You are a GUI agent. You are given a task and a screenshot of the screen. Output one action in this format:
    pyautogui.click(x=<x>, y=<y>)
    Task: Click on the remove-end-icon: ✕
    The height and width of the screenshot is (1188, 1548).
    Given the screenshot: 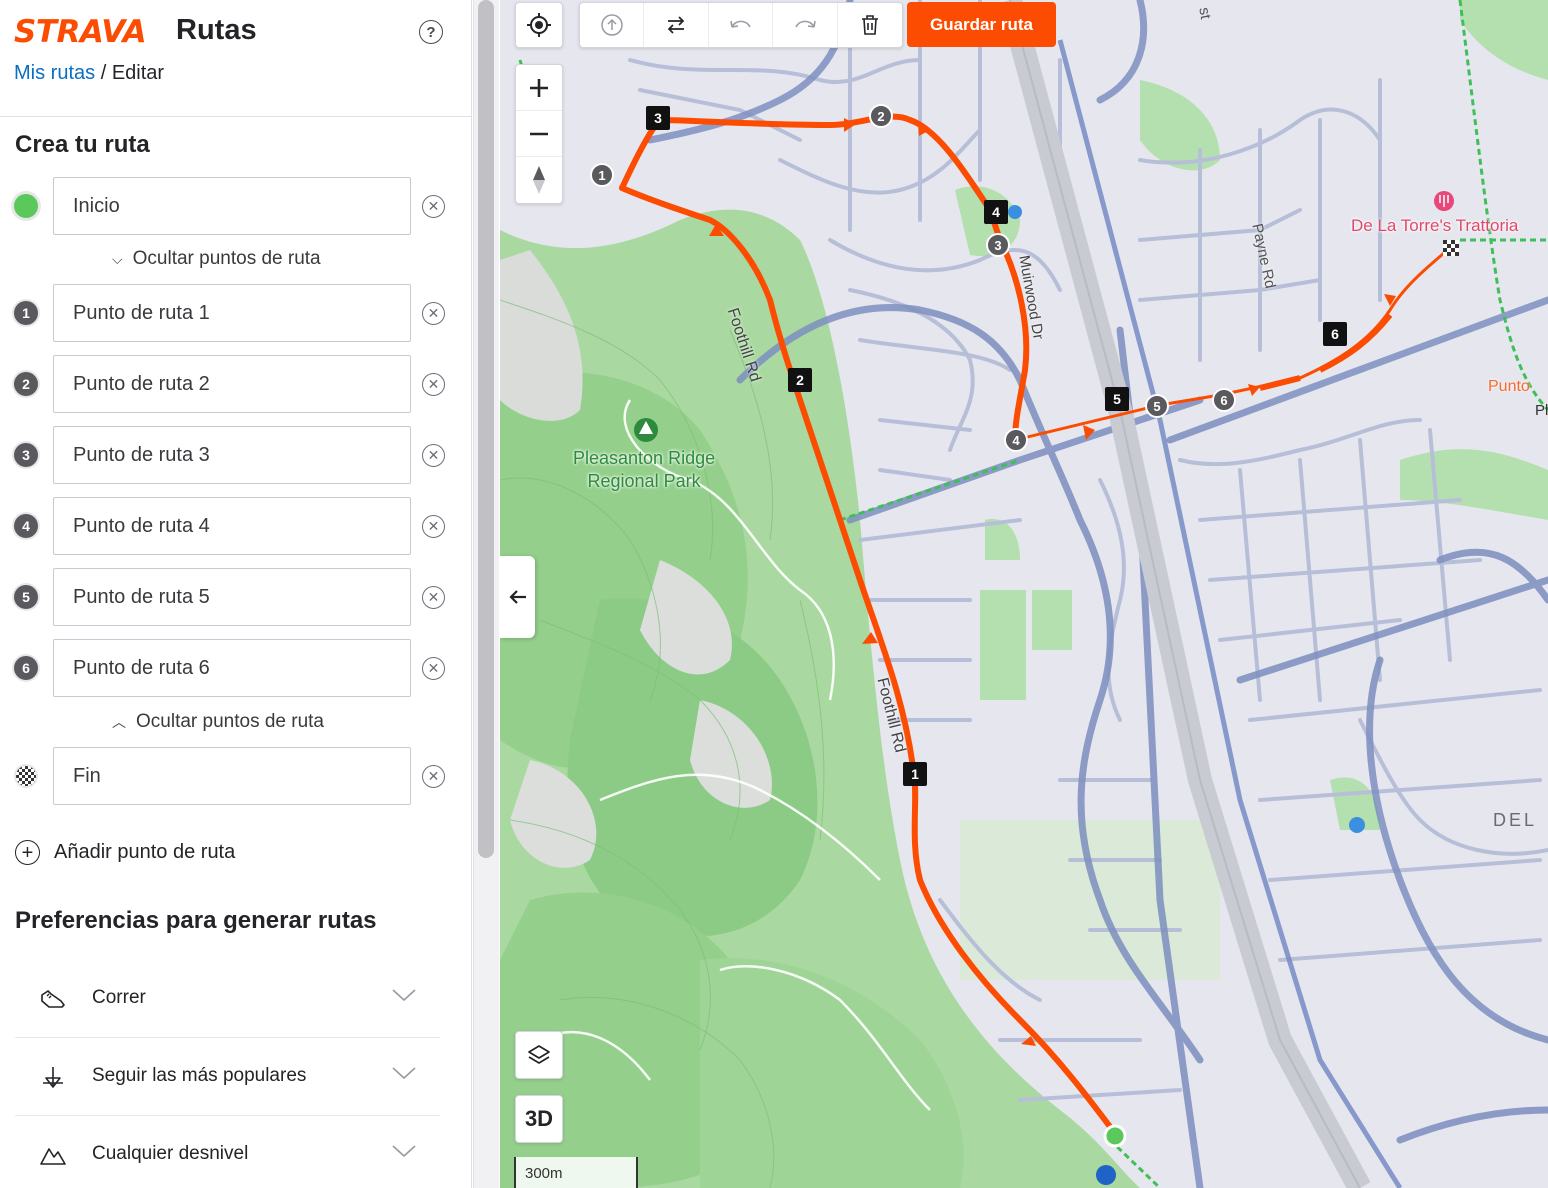 What is the action you would take?
    pyautogui.click(x=433, y=776)
    